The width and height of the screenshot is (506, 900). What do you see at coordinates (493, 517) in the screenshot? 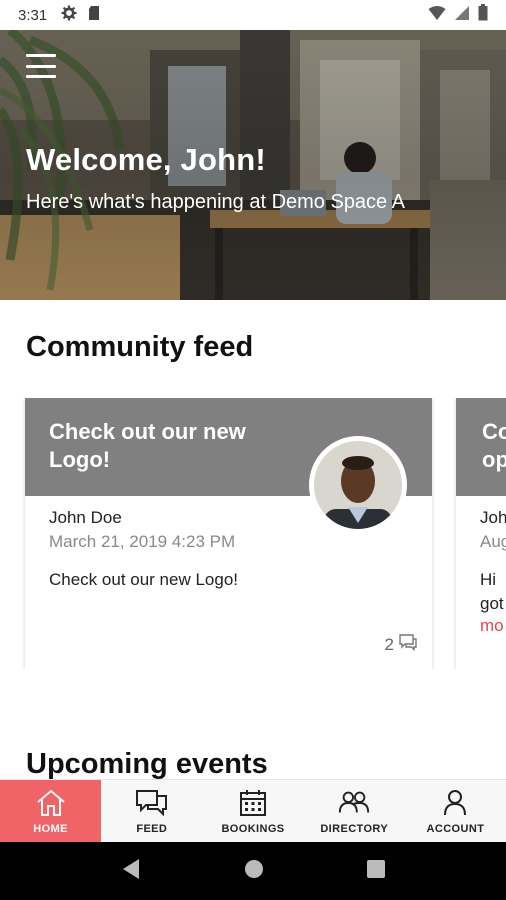
I see `card-author: Joh` at bounding box center [493, 517].